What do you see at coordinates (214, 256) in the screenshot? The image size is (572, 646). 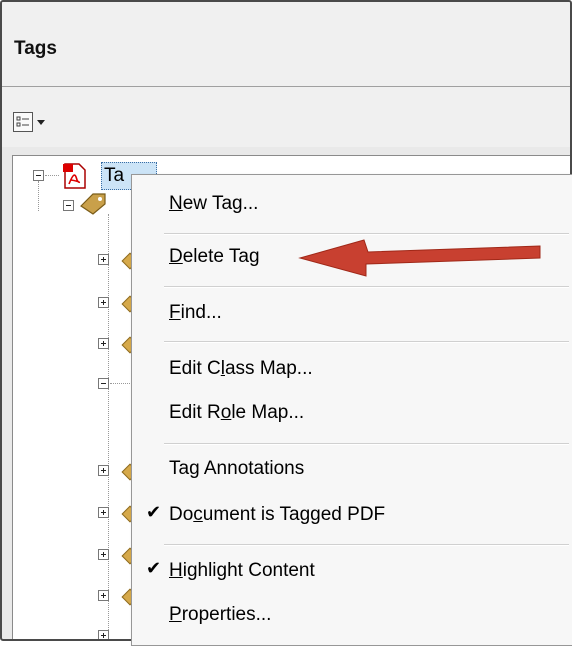 I see `menu-item-label: Delete Tag` at bounding box center [214, 256].